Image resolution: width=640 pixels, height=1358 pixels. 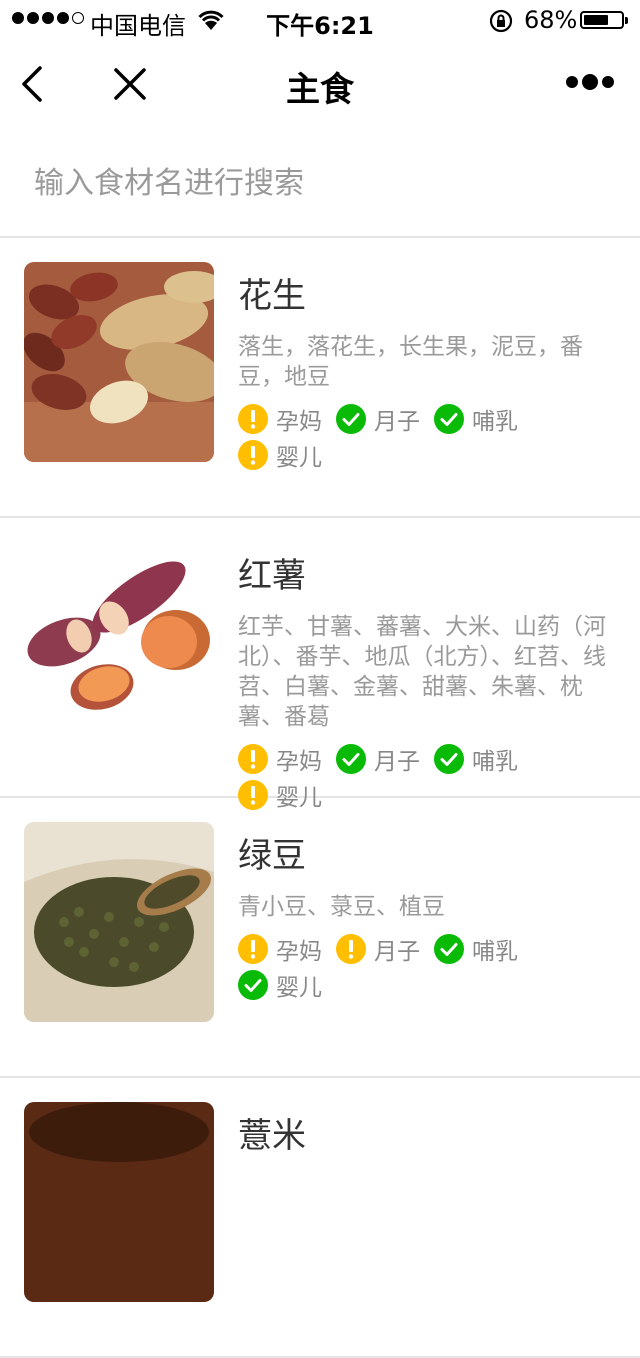 What do you see at coordinates (314, 183) in the screenshot?
I see `search-input` at bounding box center [314, 183].